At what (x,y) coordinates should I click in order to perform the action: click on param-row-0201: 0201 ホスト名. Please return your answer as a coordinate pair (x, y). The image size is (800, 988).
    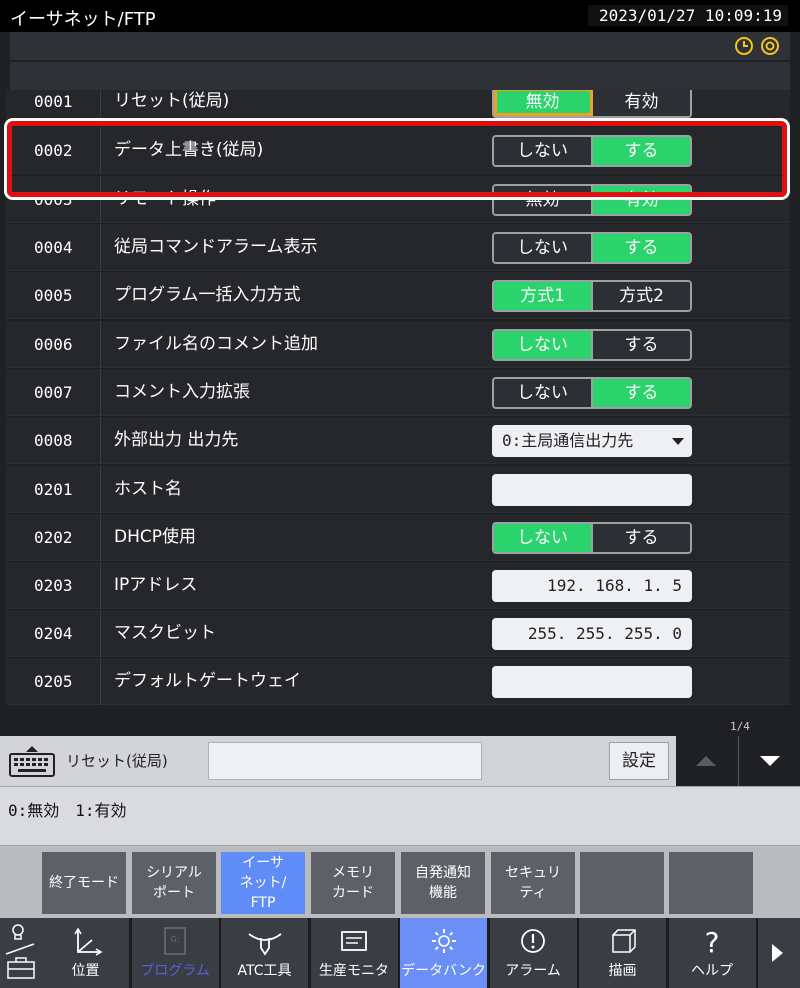
    Looking at the image, I should click on (398, 489).